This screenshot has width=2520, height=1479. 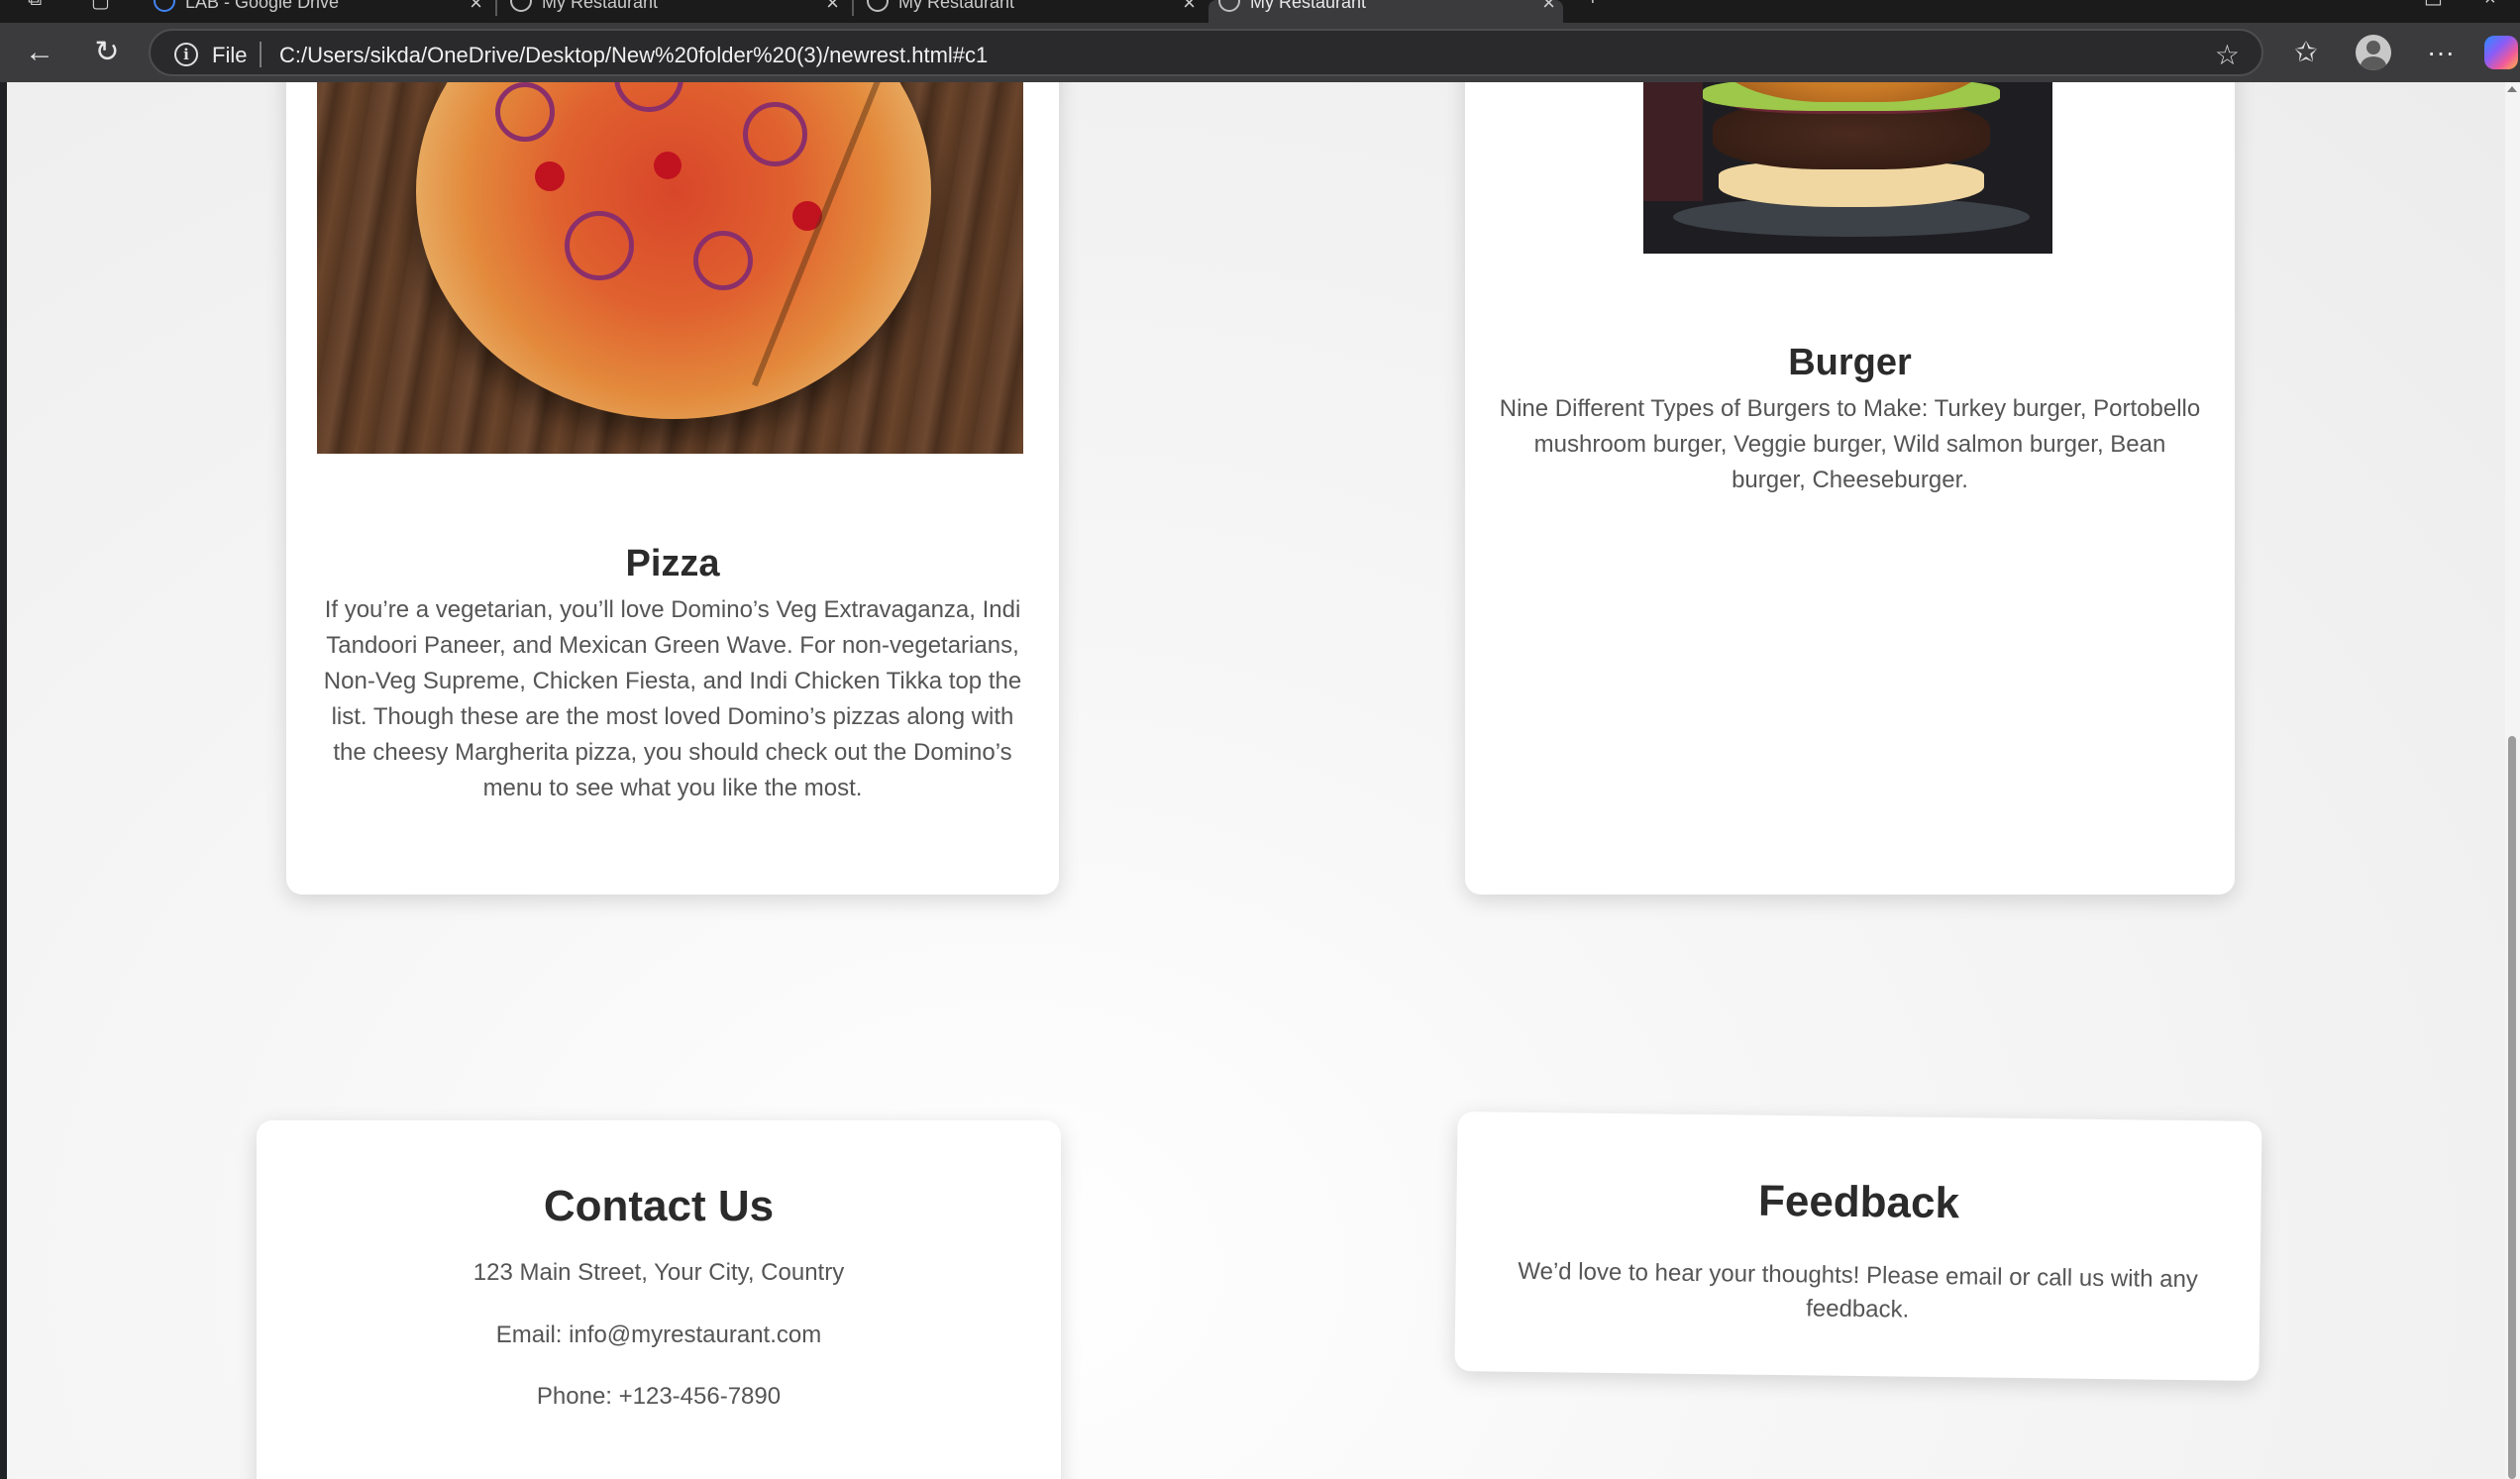 What do you see at coordinates (659, 1335) in the screenshot?
I see `contact-email: Email: info@myrestaurant.com` at bounding box center [659, 1335].